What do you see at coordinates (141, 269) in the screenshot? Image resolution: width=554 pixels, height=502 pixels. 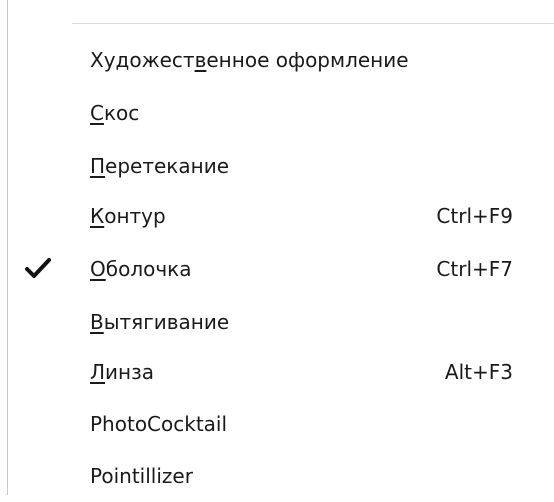 I see `menu-item-label: Оболочка` at bounding box center [141, 269].